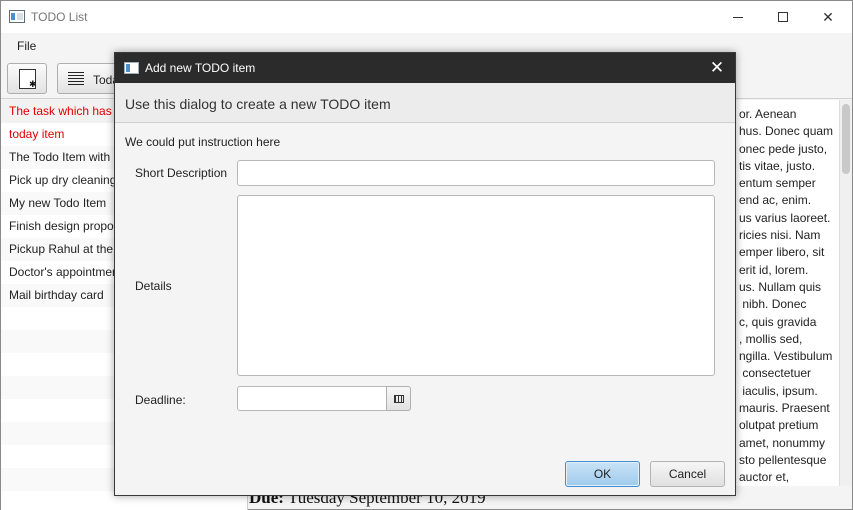 This screenshot has width=853, height=510. I want to click on ok-button: OK, so click(602, 474).